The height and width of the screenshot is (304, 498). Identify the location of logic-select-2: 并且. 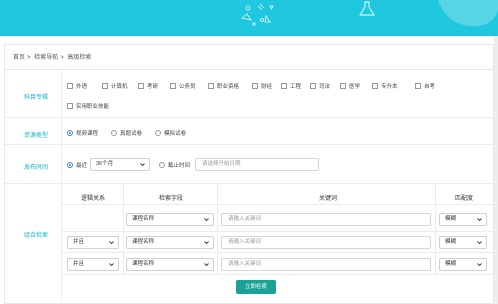
(93, 242).